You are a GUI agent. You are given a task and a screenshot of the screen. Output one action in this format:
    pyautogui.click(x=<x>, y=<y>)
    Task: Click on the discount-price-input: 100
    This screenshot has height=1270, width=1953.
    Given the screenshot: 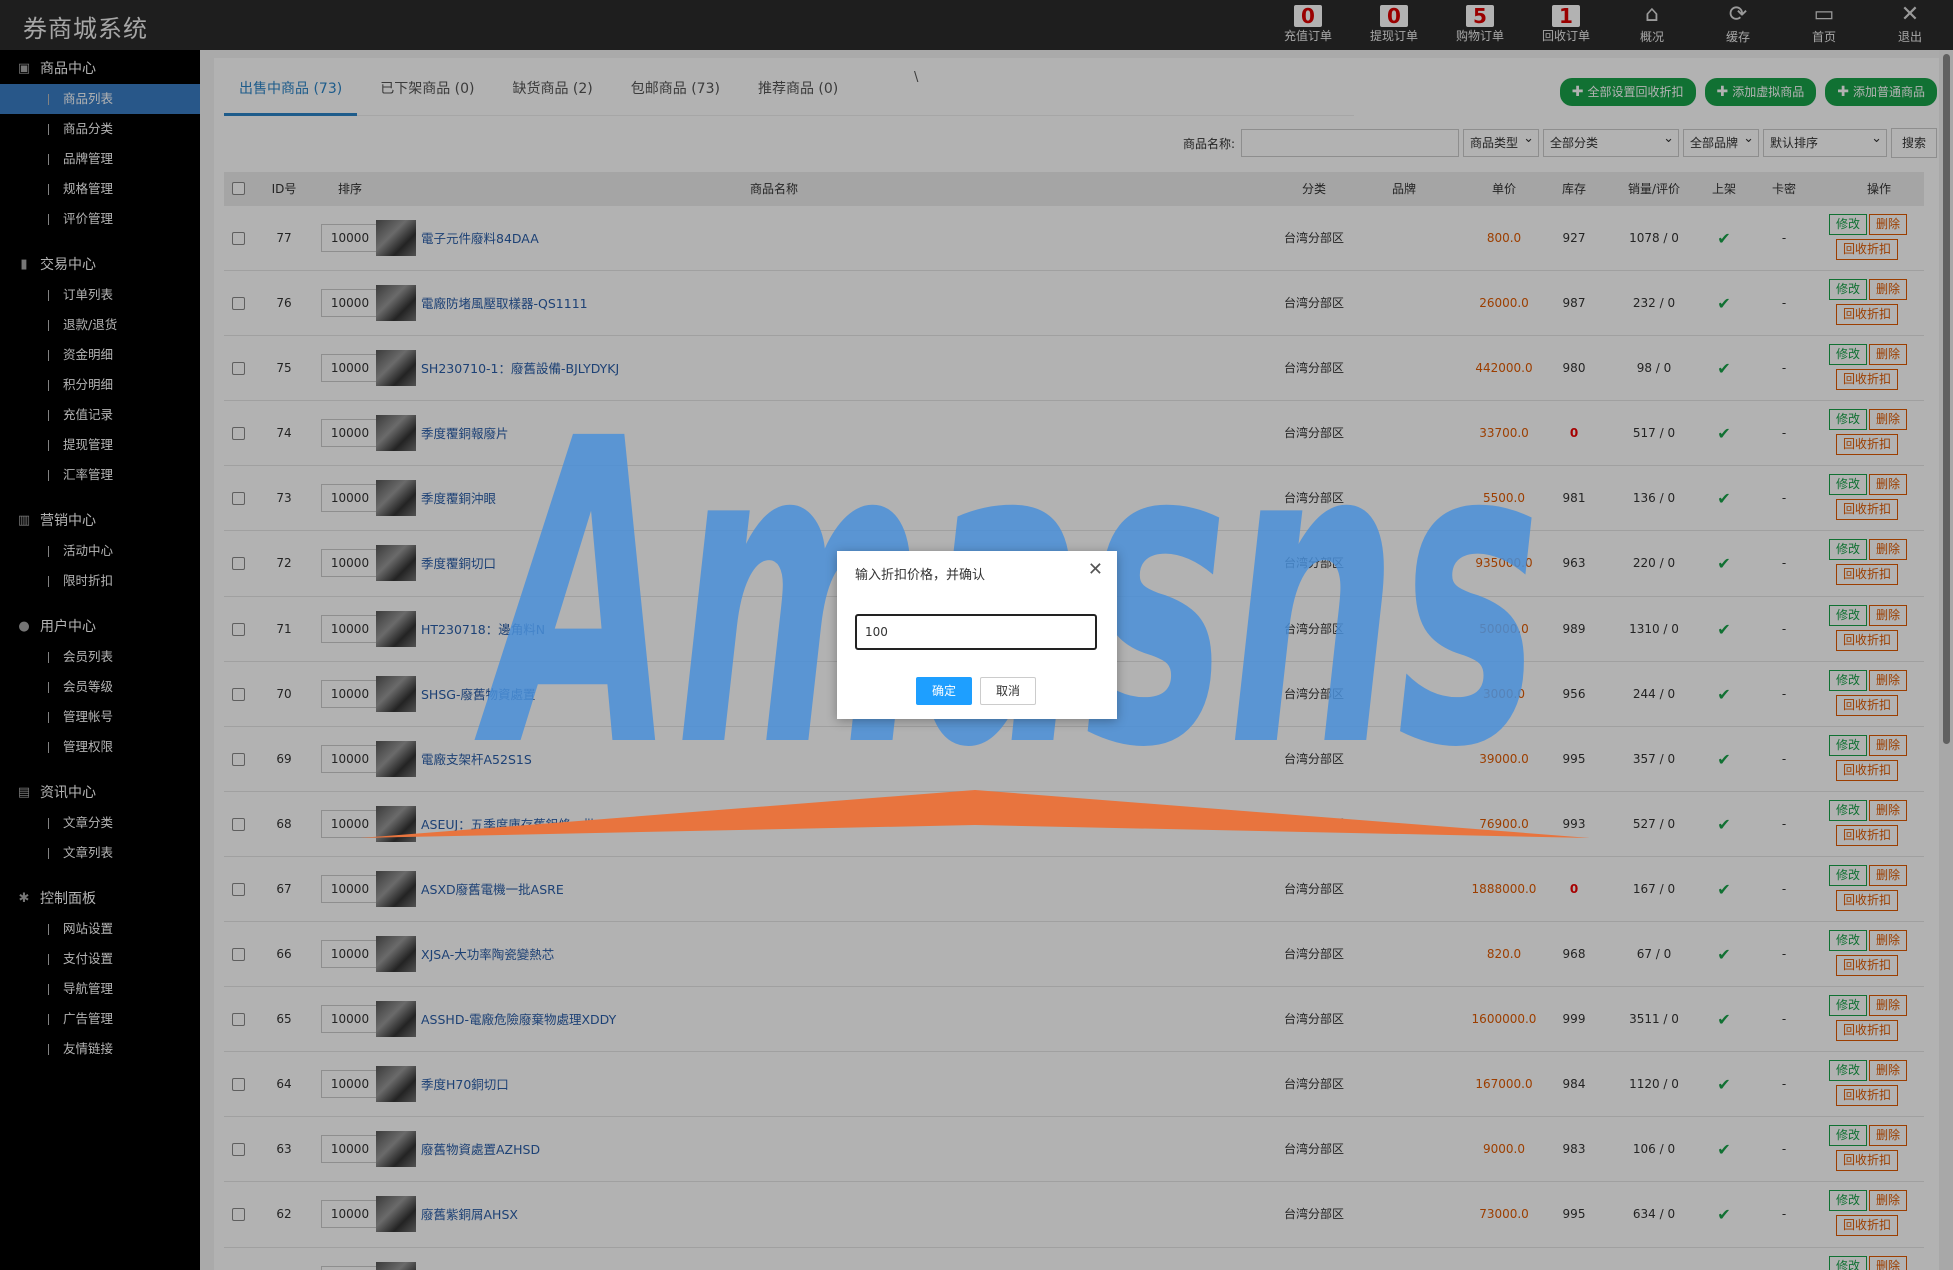 What is the action you would take?
    pyautogui.click(x=976, y=632)
    